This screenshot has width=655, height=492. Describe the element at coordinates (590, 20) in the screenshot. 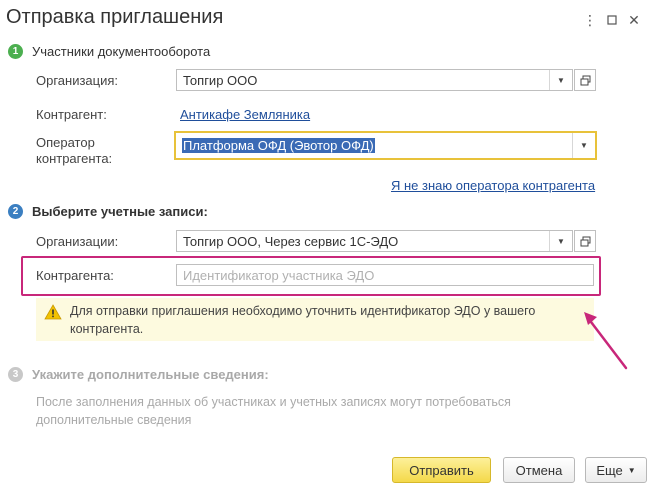

I see `more-vertical-icon: ⋮` at that location.